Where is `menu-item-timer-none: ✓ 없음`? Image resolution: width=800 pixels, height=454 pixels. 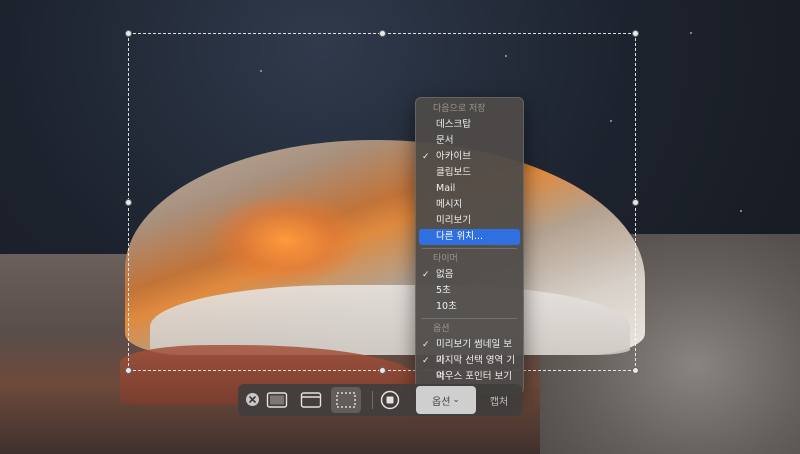 menu-item-timer-none: ✓ 없음 is located at coordinates (469, 275).